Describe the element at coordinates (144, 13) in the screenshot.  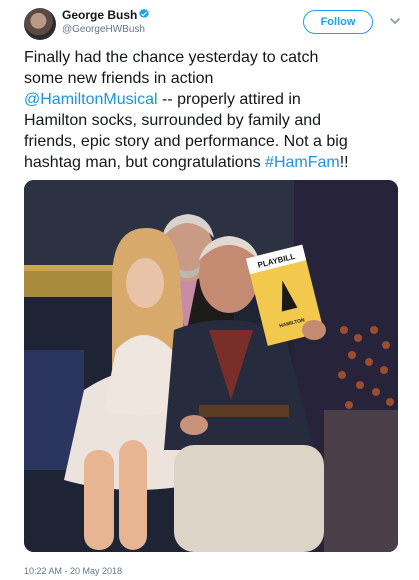
I see `verified-badge-icon` at that location.